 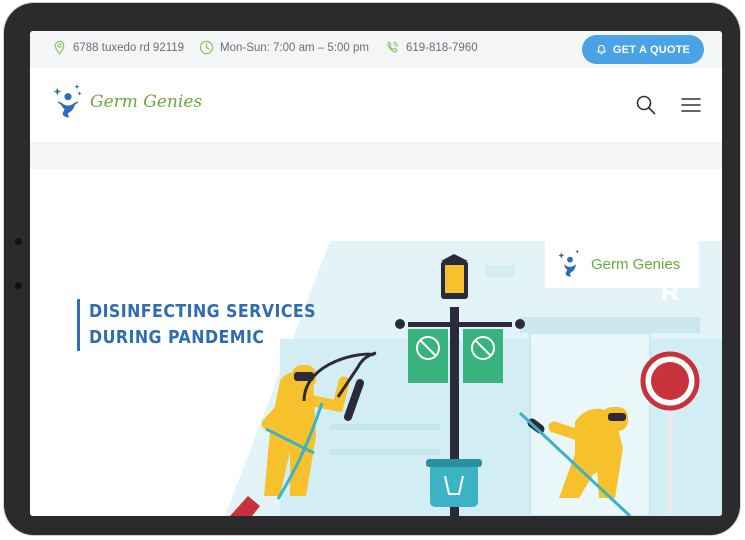 I want to click on hours-item: Mon-Sun: 7:00 am – 5:00 pm, so click(x=284, y=47).